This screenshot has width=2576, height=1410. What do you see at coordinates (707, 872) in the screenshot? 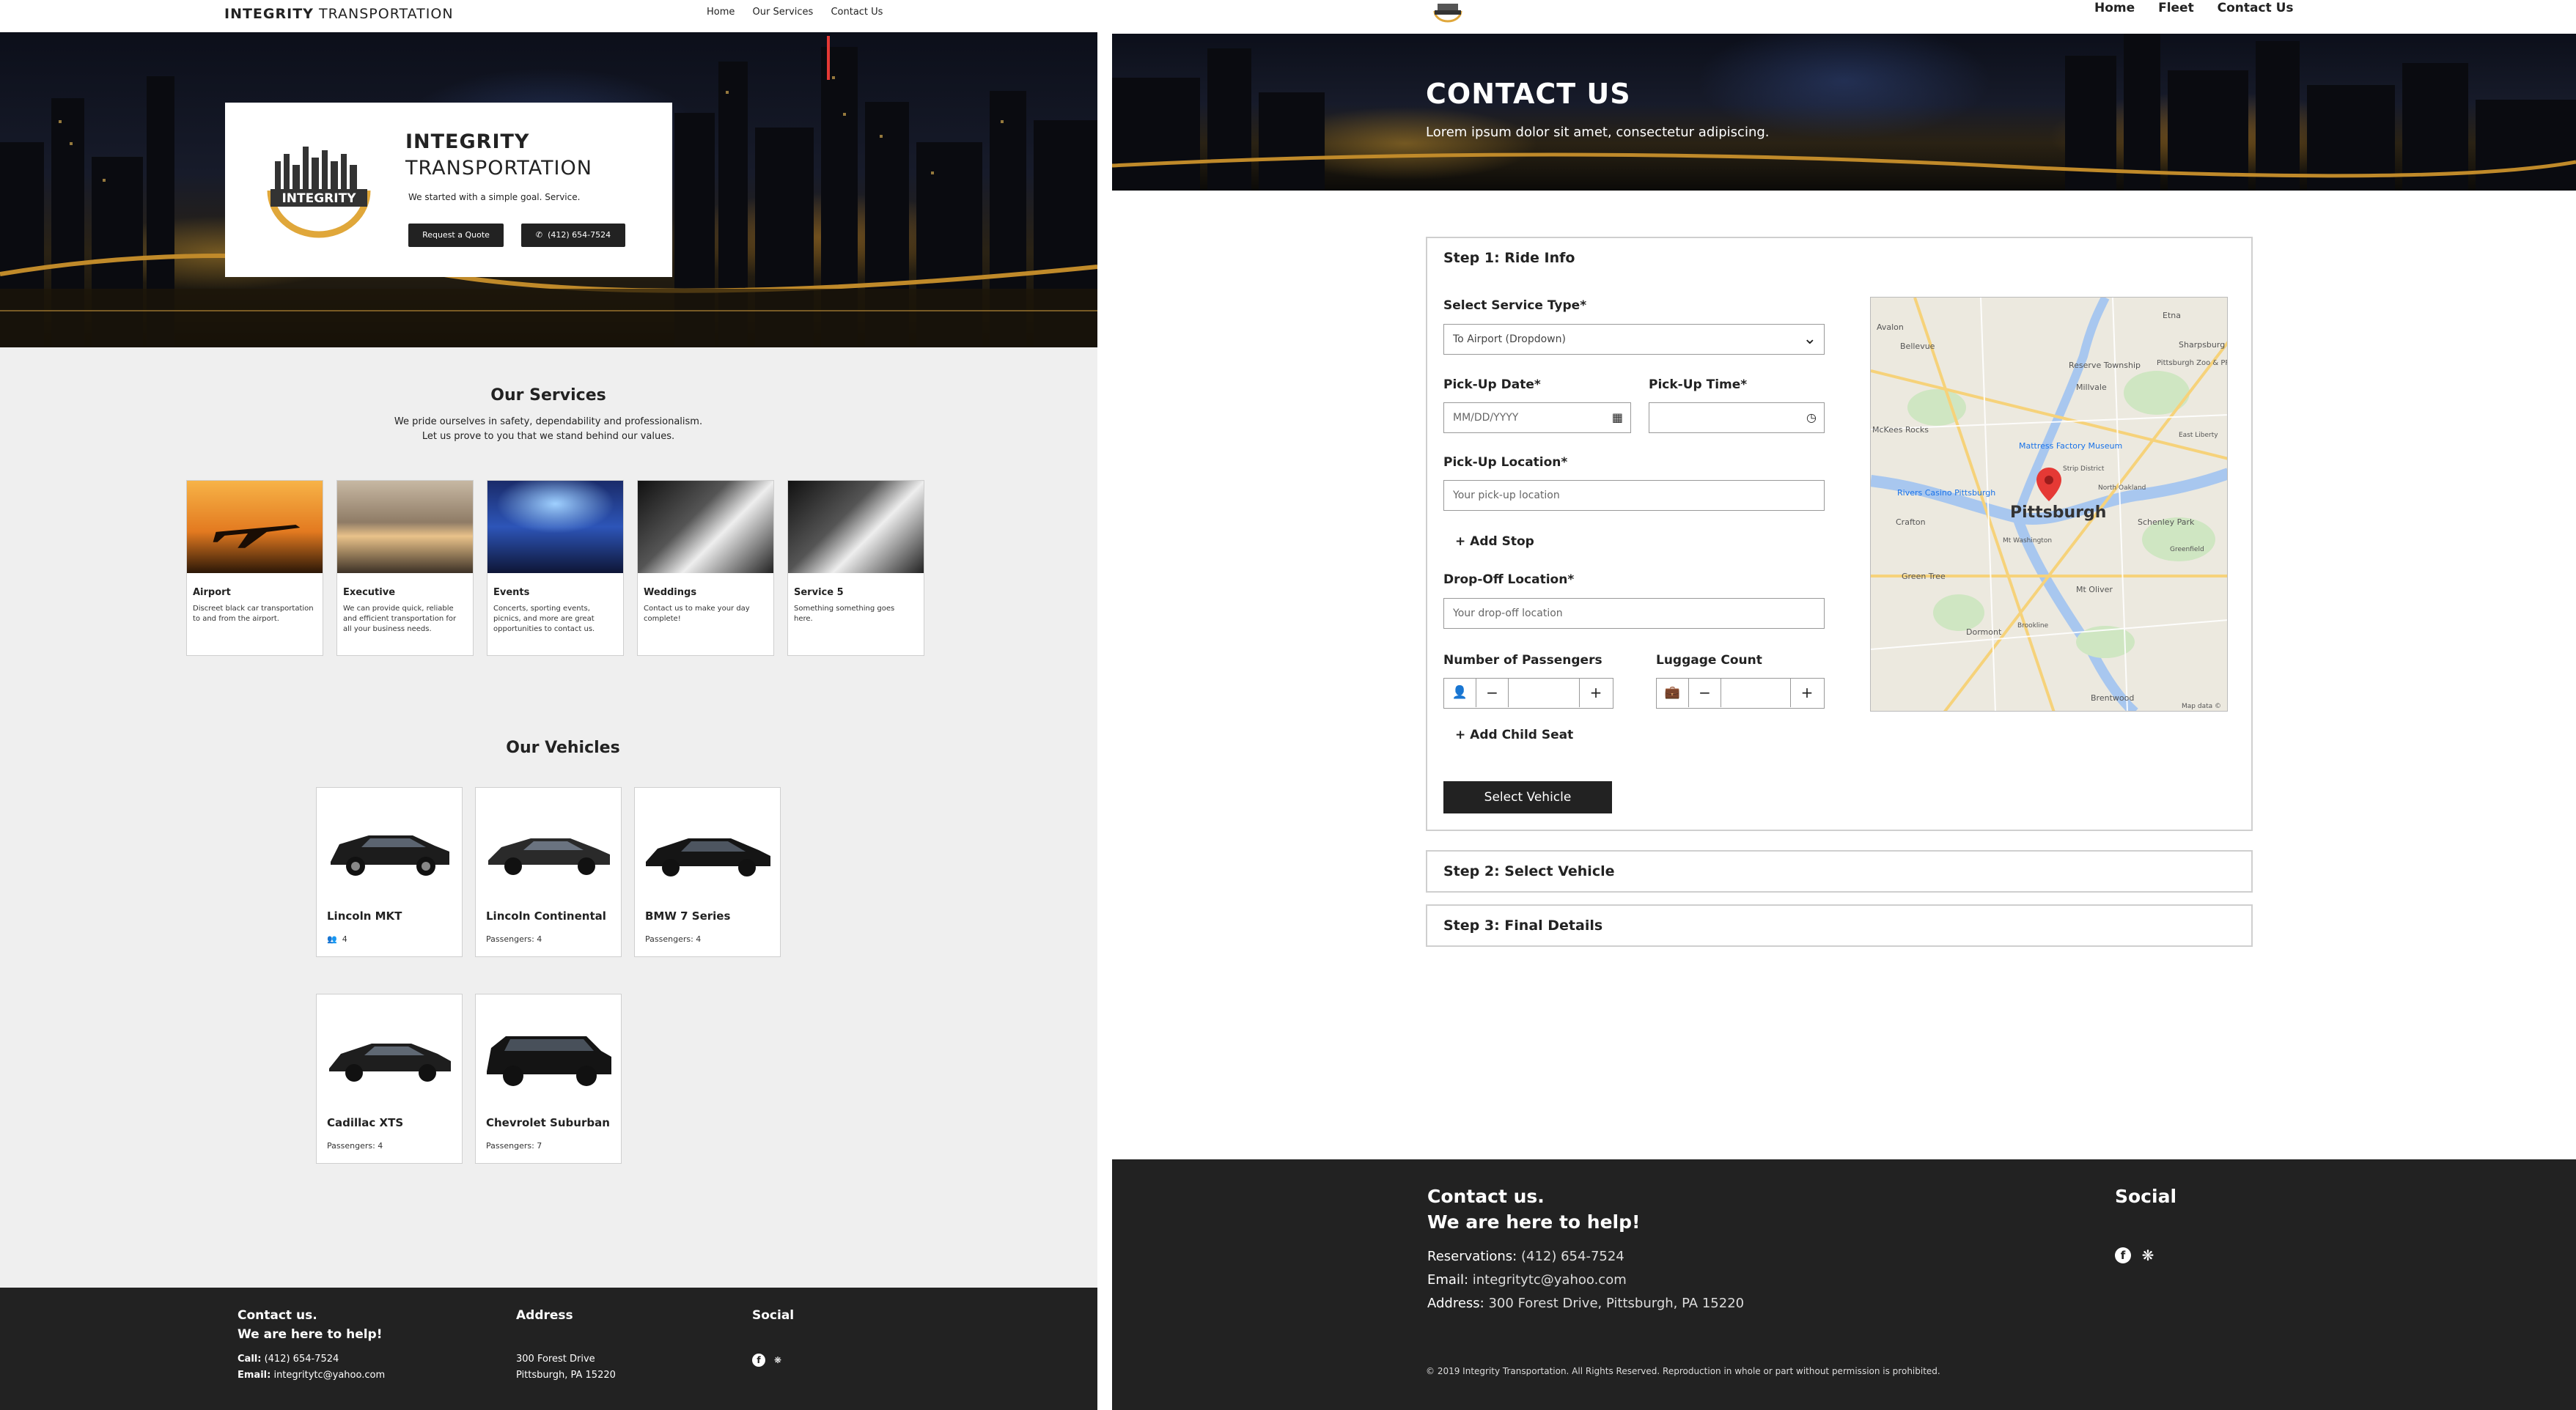
I see `vehicle-card-bmw-7-series: BMW 7 Series Passengers: 4` at bounding box center [707, 872].